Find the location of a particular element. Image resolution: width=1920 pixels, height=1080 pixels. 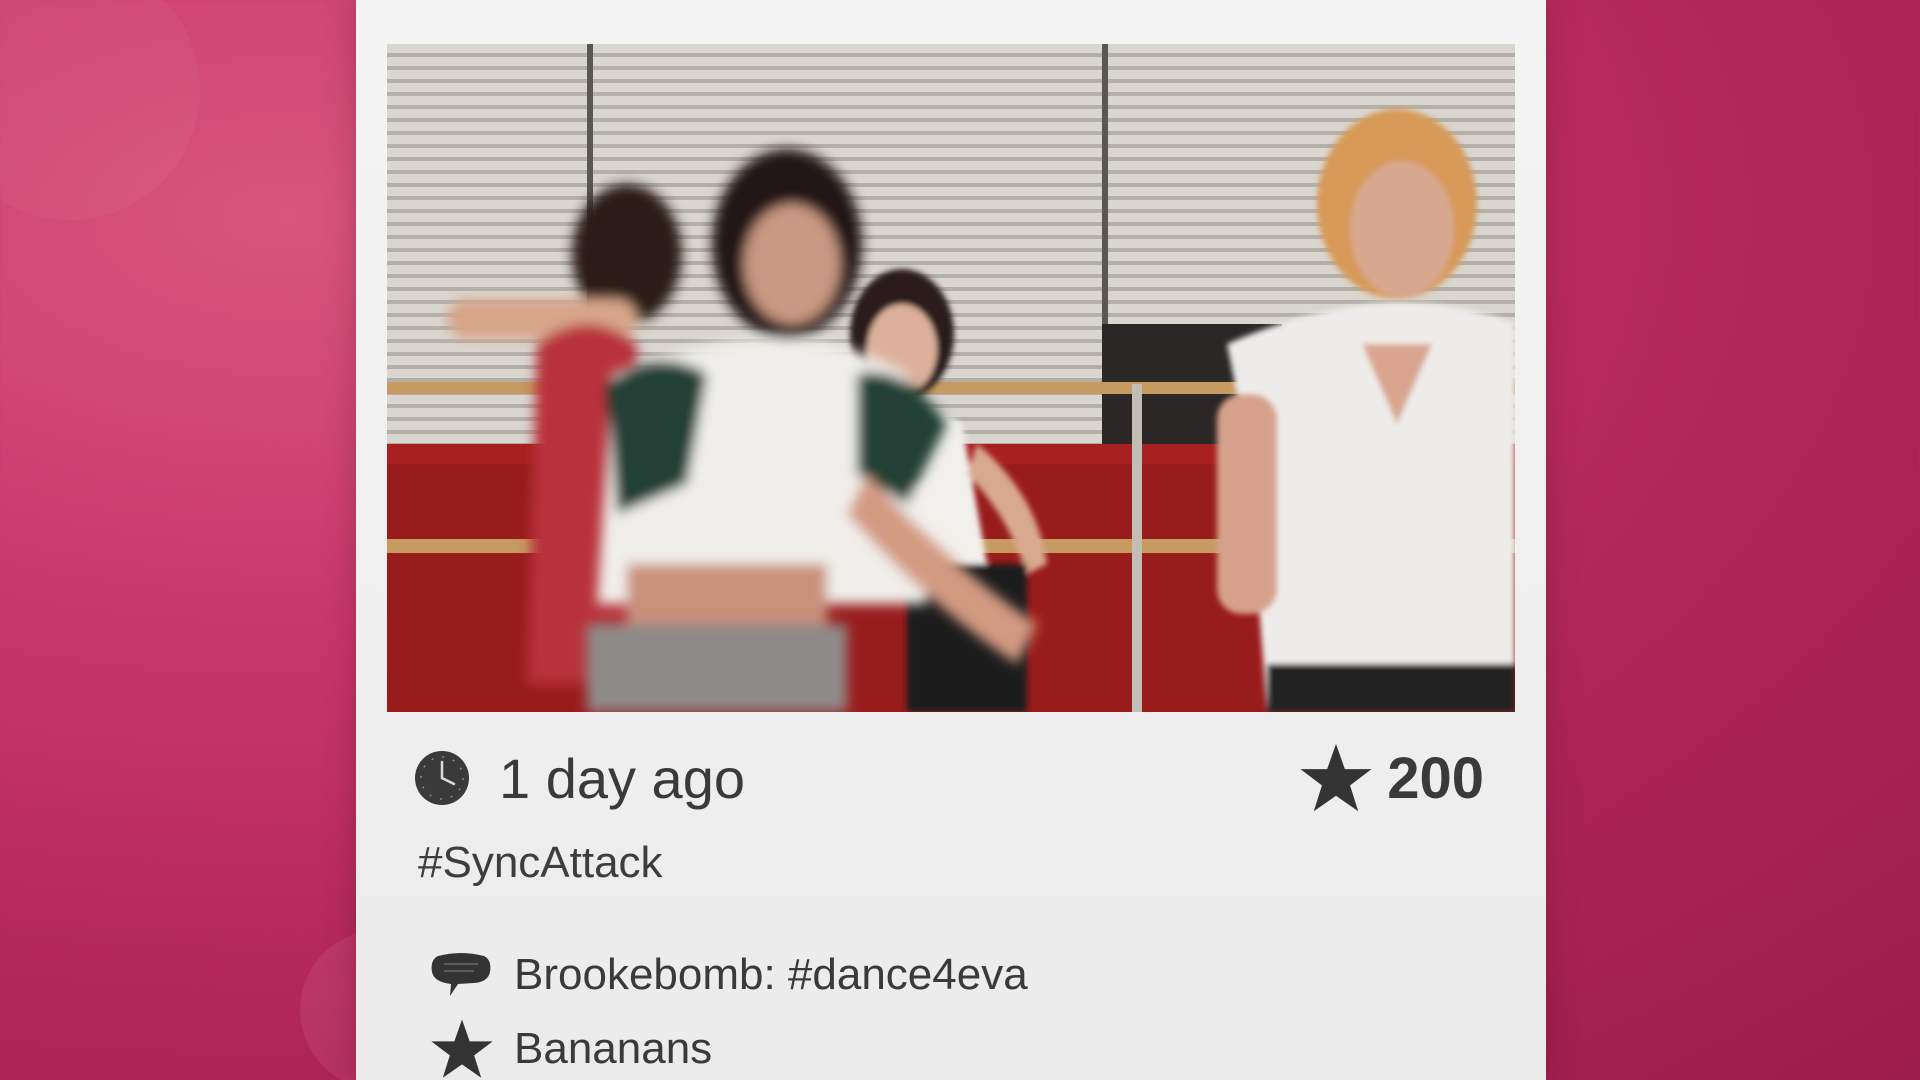

post-score-value: 200 is located at coordinates (1435, 778).